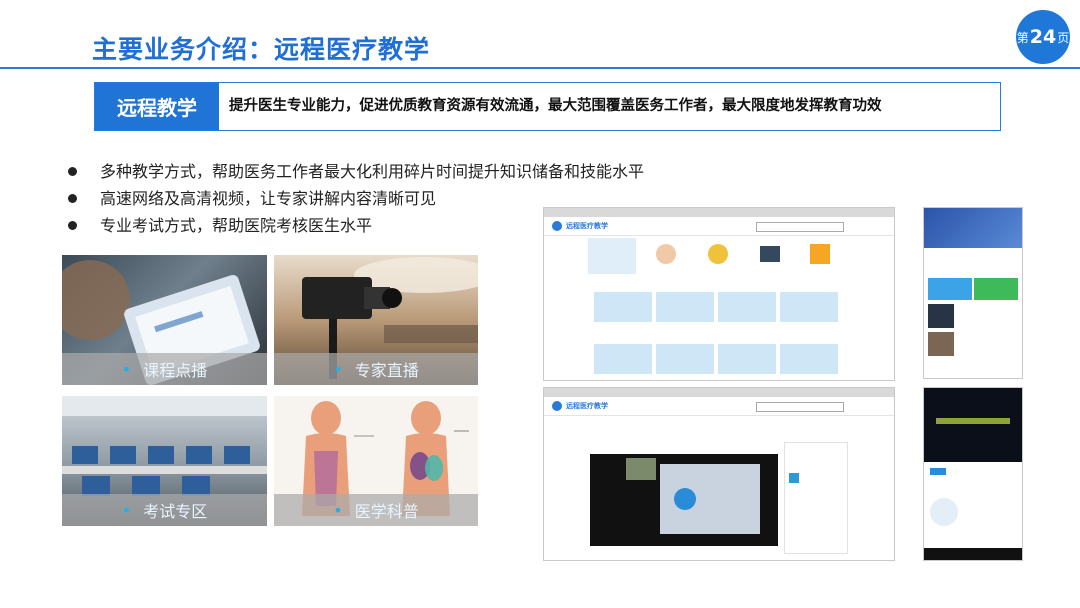  Describe the element at coordinates (376, 369) in the screenshot. I see `photo-caption: 专家直播` at that location.